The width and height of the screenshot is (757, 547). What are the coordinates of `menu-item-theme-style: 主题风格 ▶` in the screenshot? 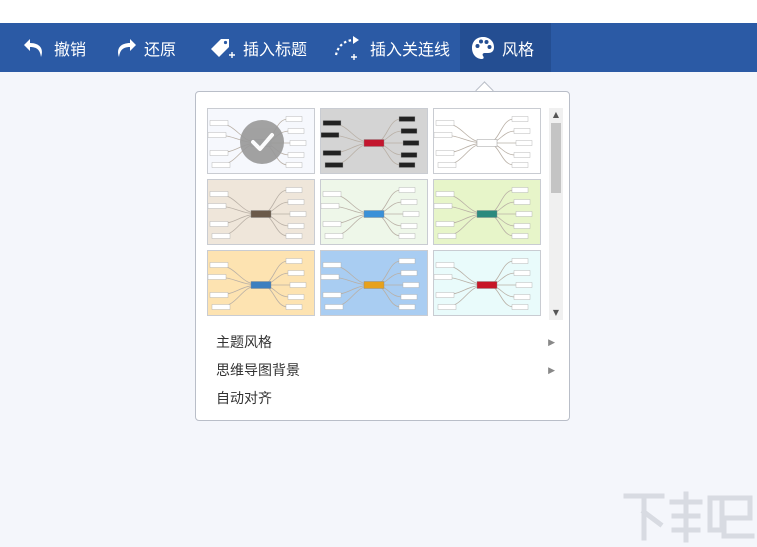 It's located at (382, 343).